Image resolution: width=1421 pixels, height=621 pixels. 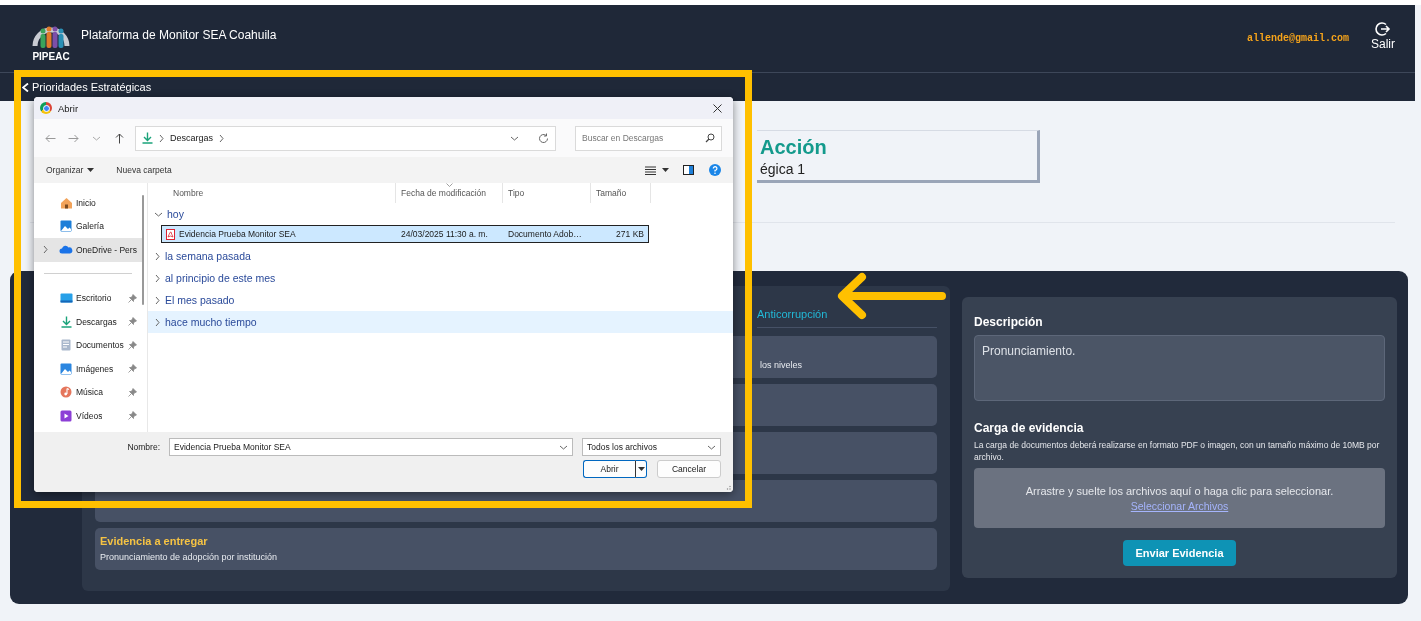 I want to click on column-header: Tamaño, so click(x=621, y=193).